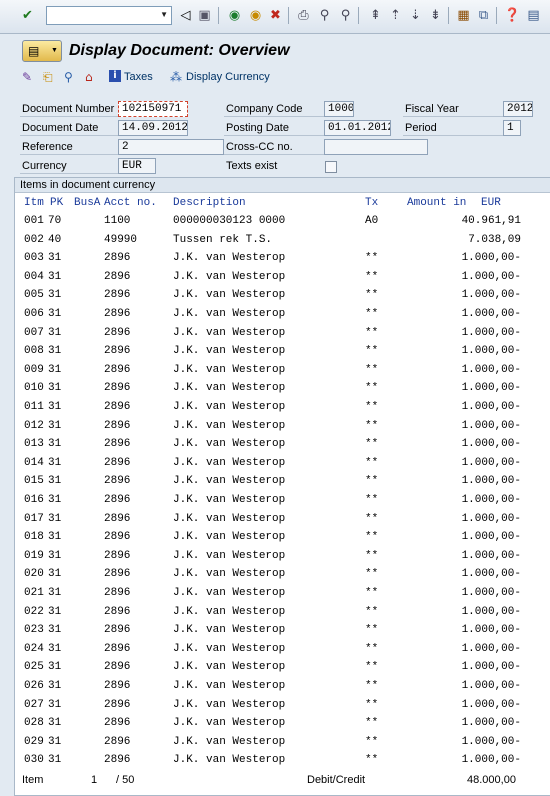  Describe the element at coordinates (48, 77) in the screenshot. I see `document-icon: ⎗` at that location.